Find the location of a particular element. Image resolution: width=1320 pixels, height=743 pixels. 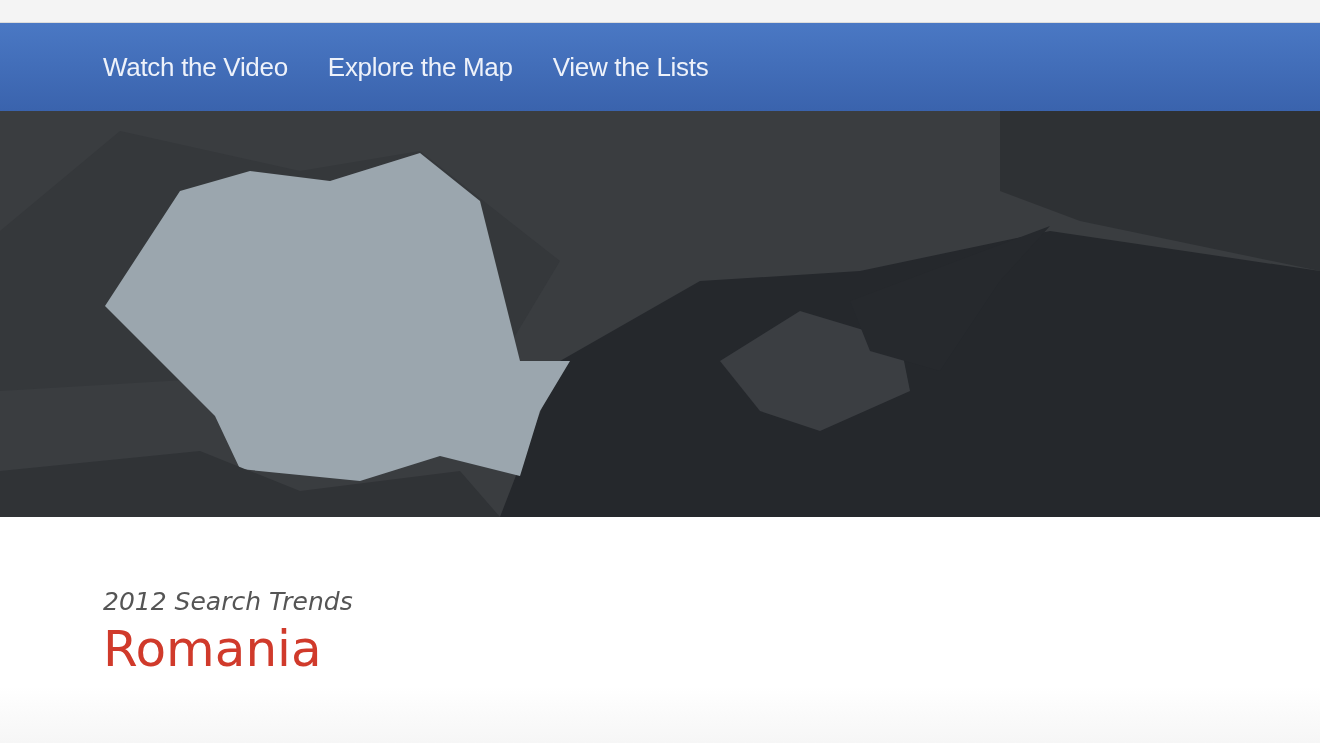

nav-link: Explore the Map is located at coordinates (420, 67).